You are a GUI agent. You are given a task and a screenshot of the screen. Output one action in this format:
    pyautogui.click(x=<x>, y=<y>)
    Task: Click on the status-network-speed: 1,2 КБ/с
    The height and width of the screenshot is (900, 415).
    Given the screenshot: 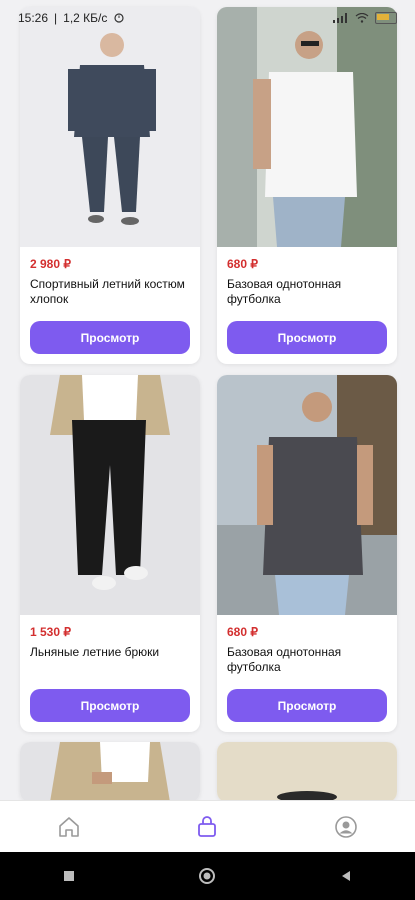 What is the action you would take?
    pyautogui.click(x=85, y=18)
    